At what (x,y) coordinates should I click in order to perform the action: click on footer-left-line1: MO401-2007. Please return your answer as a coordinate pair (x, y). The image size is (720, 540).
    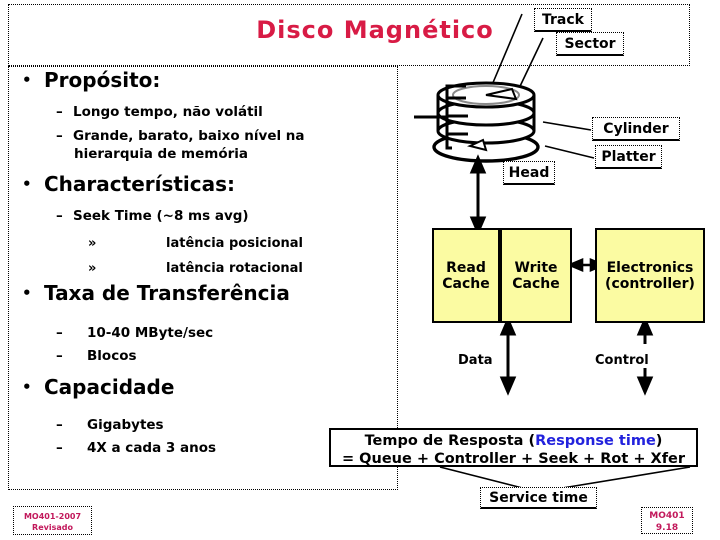
    Looking at the image, I should click on (52, 516).